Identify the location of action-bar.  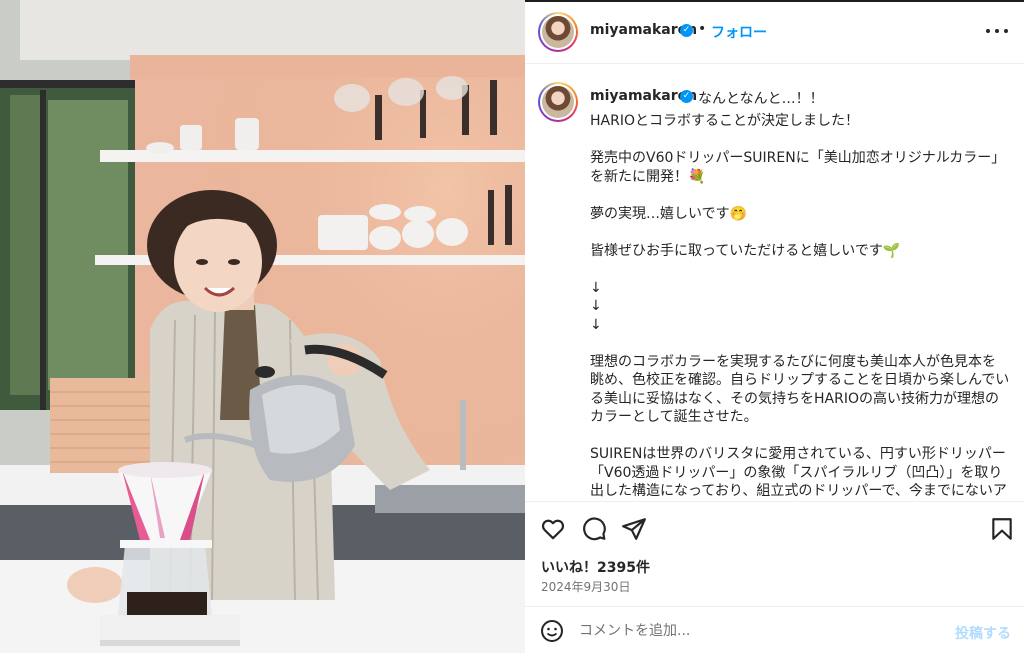
(774, 527).